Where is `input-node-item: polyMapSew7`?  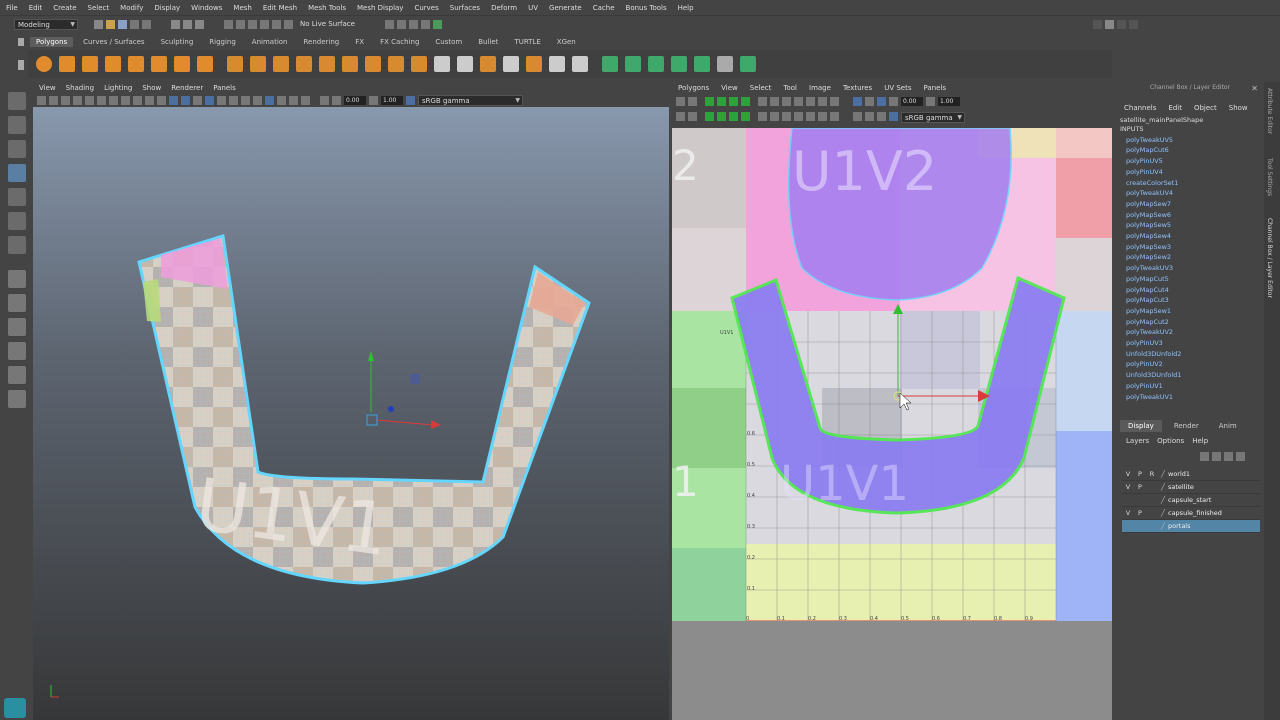
input-node-item: polyMapSew7 is located at coordinates (1195, 204).